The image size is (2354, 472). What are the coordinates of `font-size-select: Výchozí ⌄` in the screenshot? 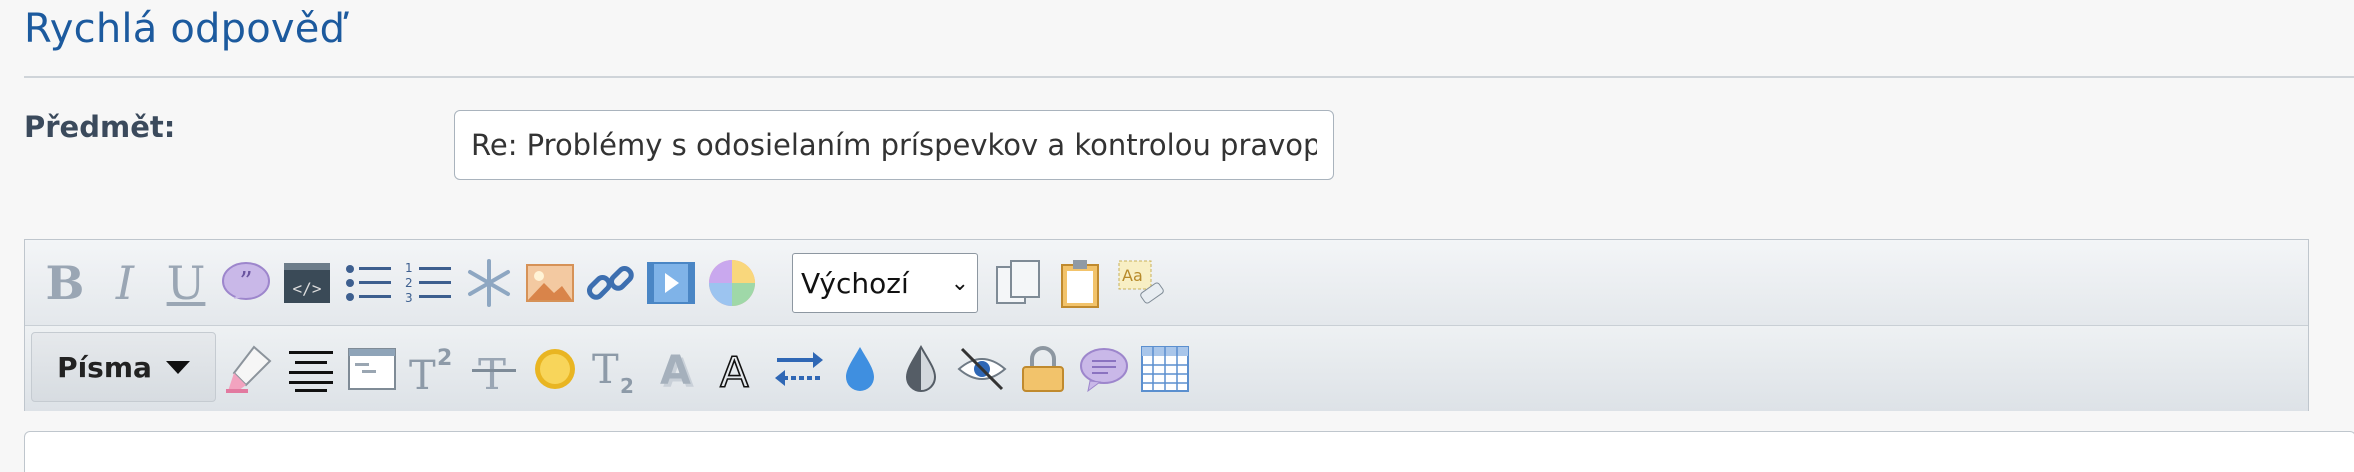 It's located at (885, 283).